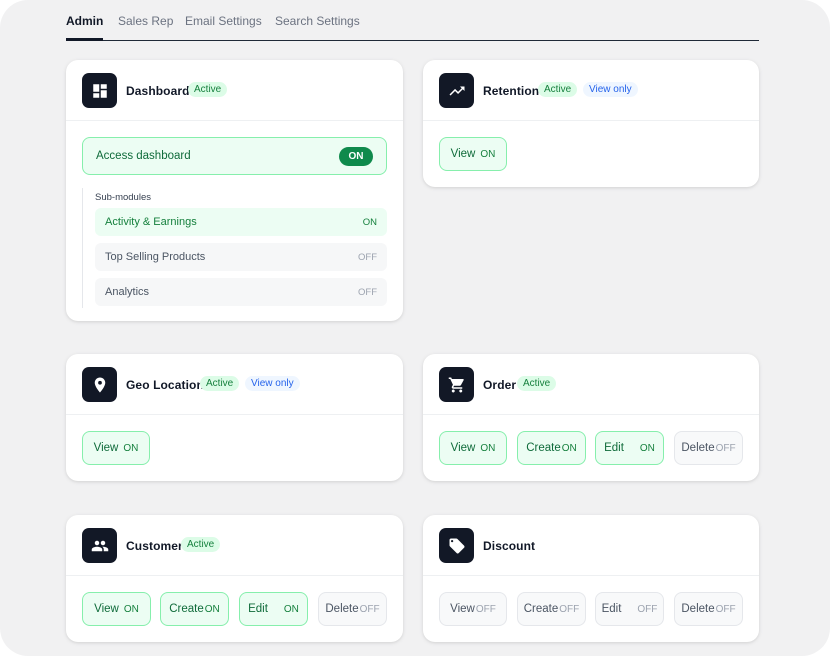 This screenshot has width=830, height=656. I want to click on card-header: Retention Active View only, so click(591, 90).